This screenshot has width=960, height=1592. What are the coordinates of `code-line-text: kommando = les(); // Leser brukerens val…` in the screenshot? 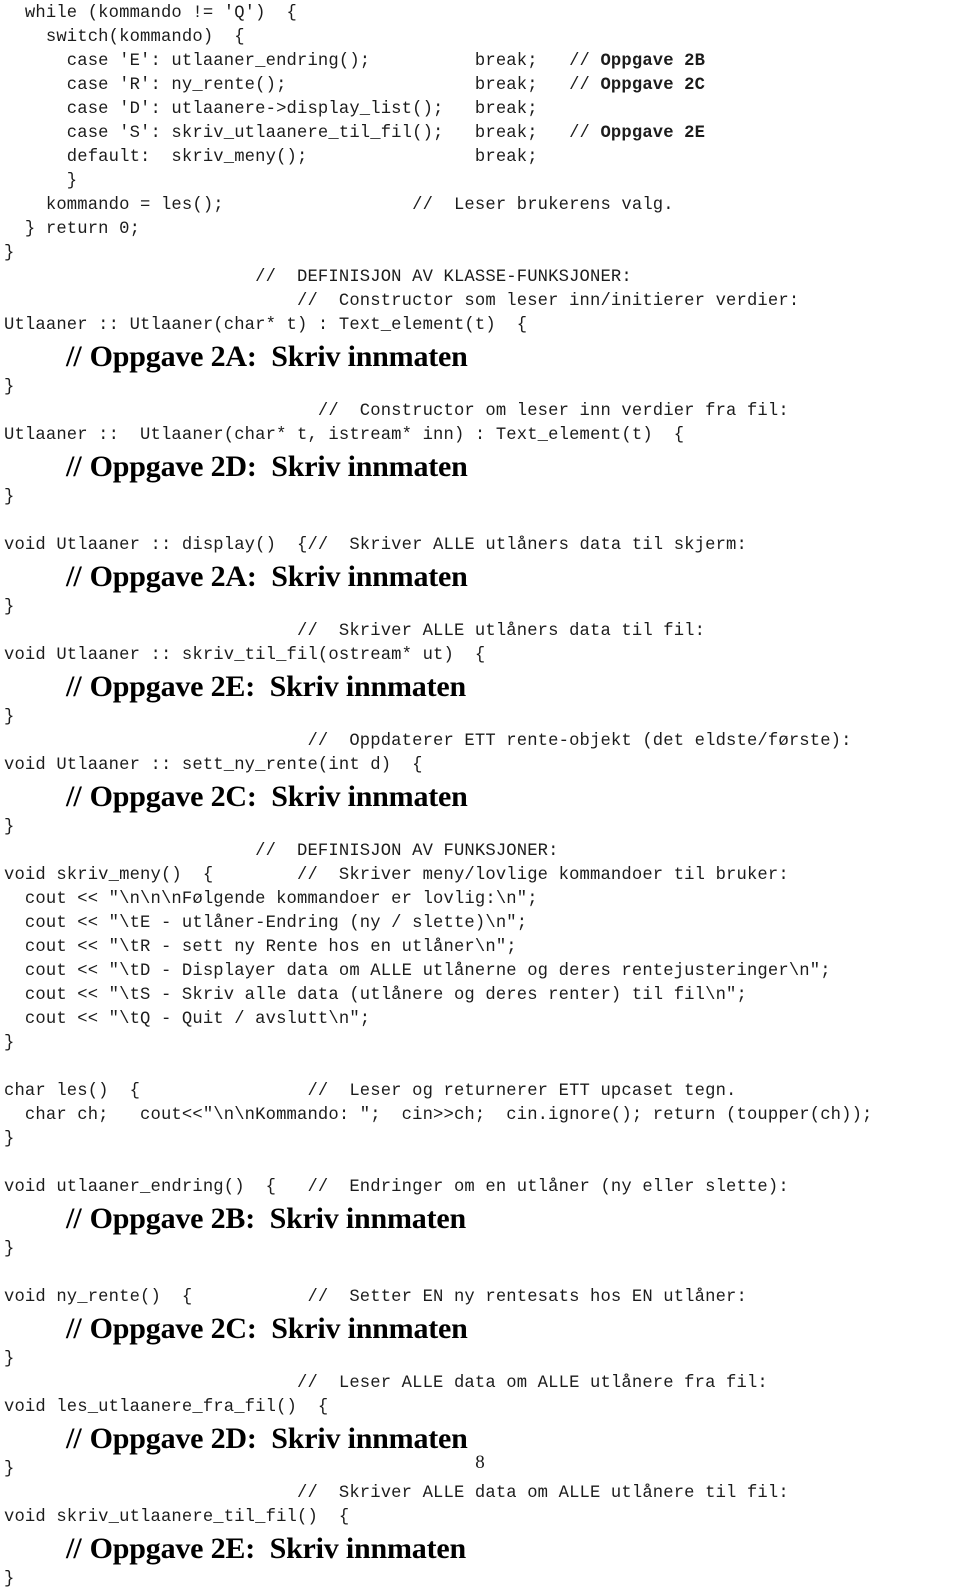 It's located at (339, 205).